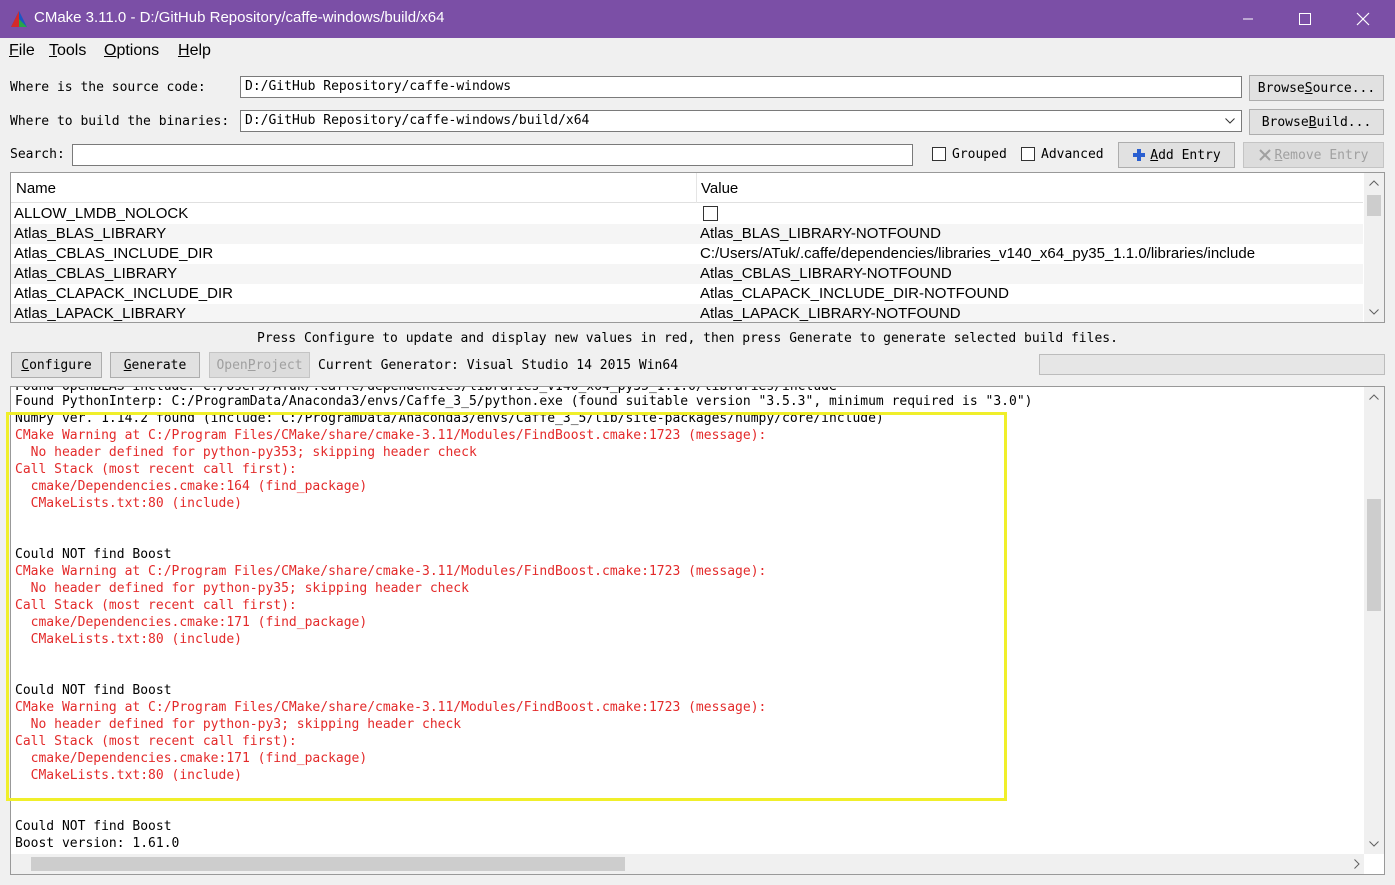 This screenshot has height=885, width=1395. What do you see at coordinates (1264, 155) in the screenshot?
I see `remove-x-icon` at bounding box center [1264, 155].